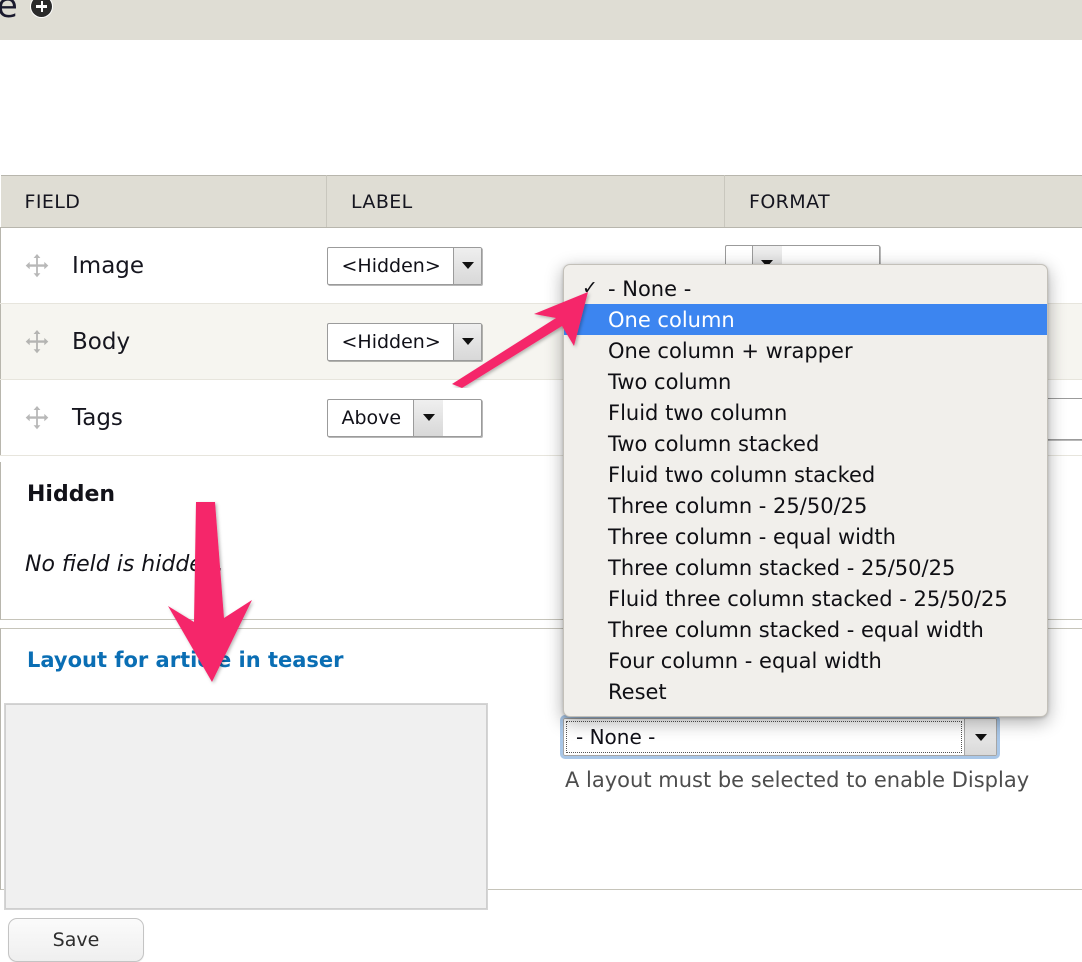 The image size is (1082, 962). Describe the element at coordinates (796, 630) in the screenshot. I see `popup-option-label: Three column stacked - equal width` at that location.